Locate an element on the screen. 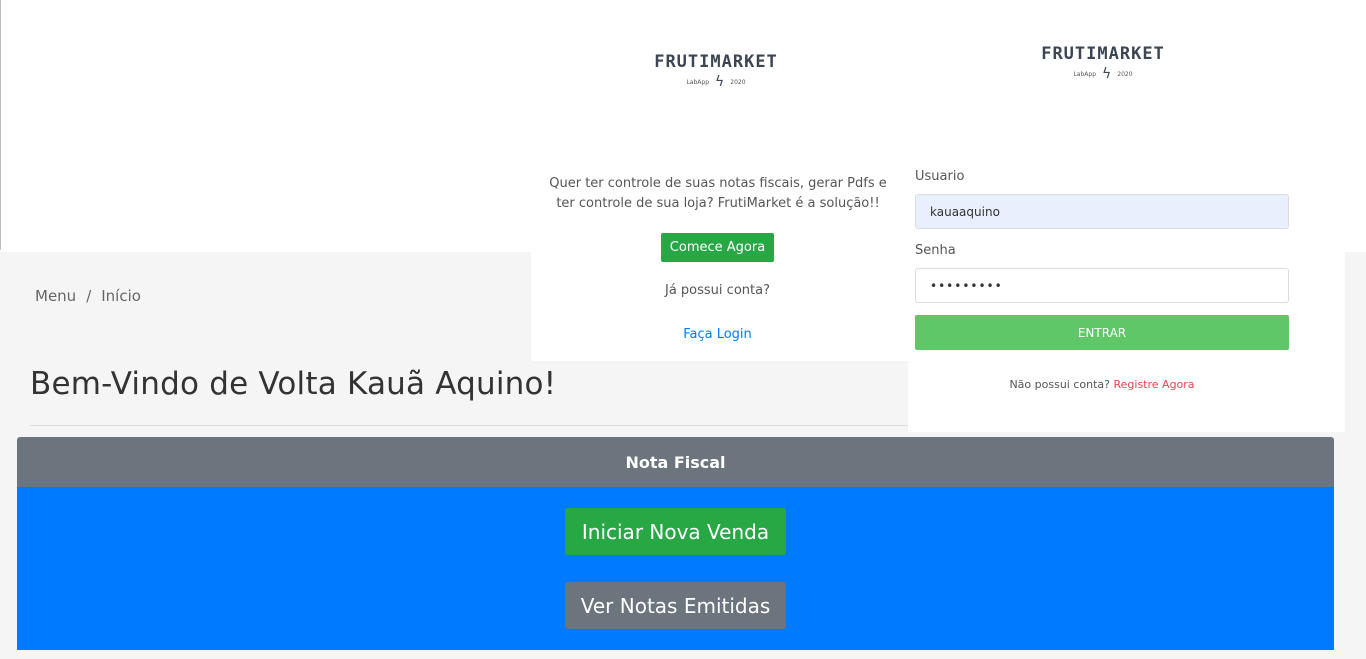  username-label: Usuario is located at coordinates (940, 176).